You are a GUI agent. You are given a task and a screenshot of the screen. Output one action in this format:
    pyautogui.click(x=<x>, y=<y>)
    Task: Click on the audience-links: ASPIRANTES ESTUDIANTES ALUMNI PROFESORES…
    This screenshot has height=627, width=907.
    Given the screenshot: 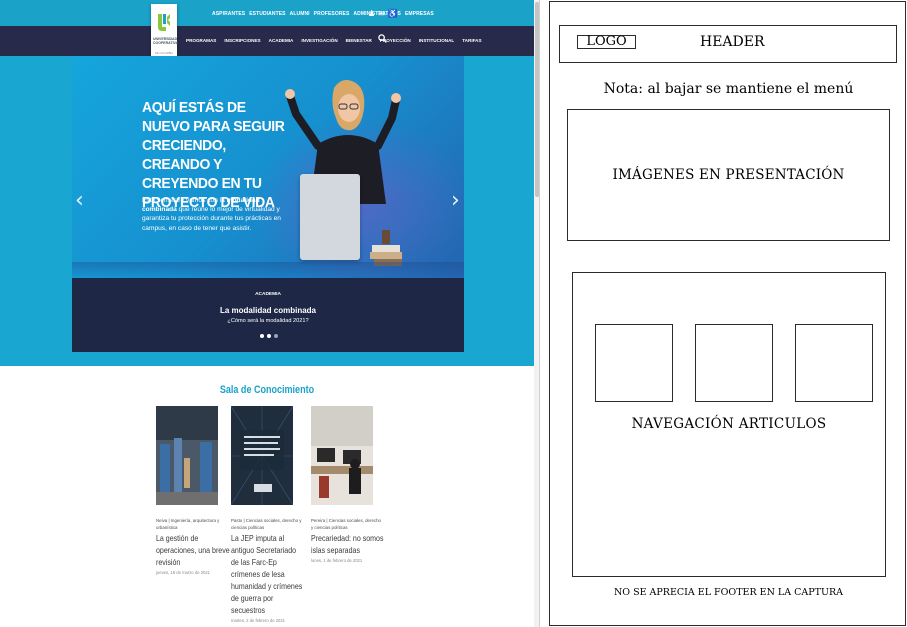 What is the action you would take?
    pyautogui.click(x=323, y=14)
    